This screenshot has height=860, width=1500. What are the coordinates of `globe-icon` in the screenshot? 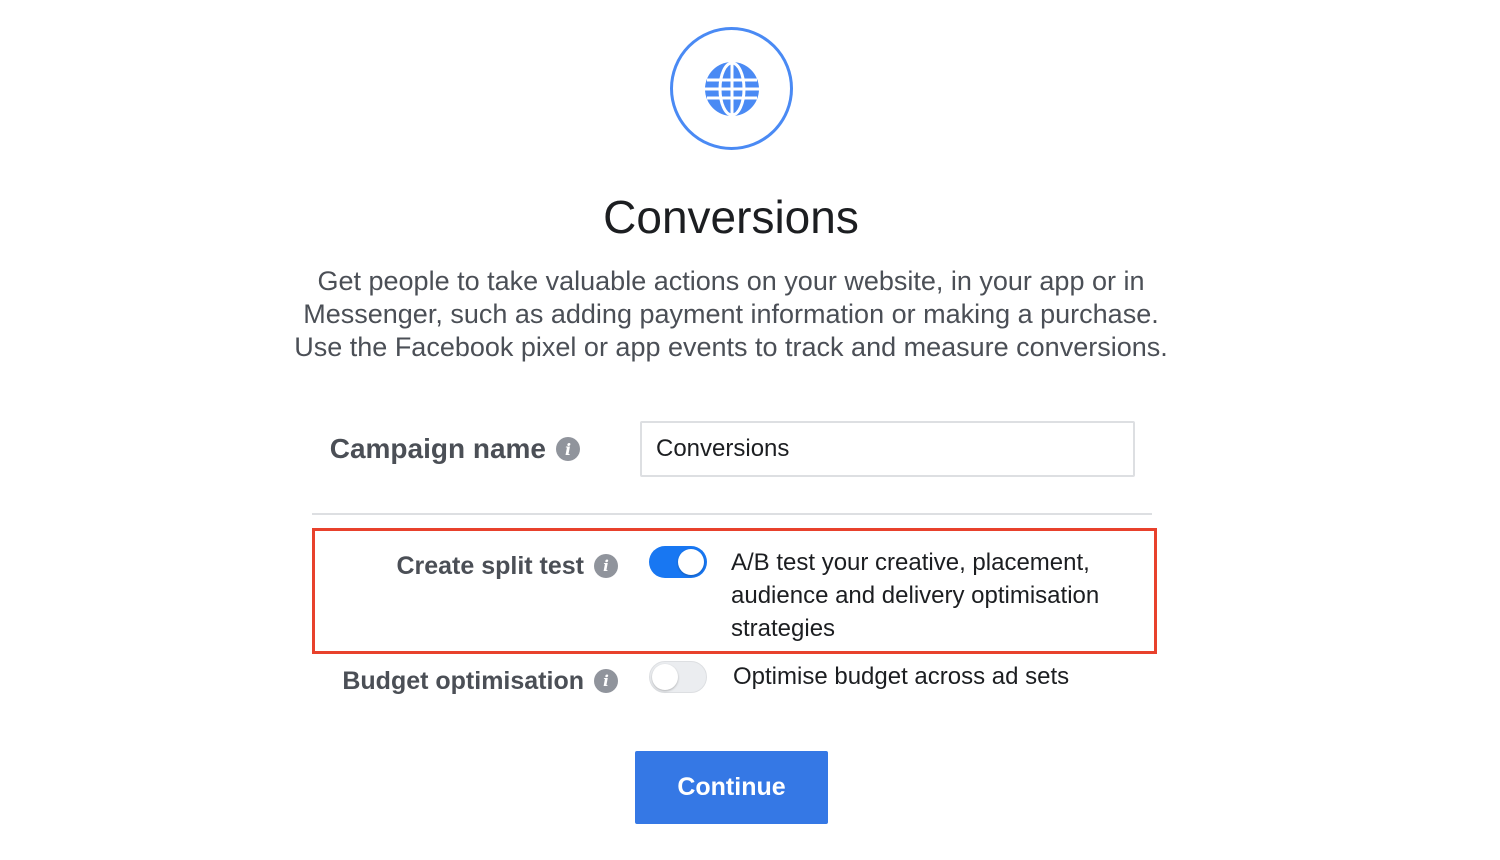 It's located at (731, 88).